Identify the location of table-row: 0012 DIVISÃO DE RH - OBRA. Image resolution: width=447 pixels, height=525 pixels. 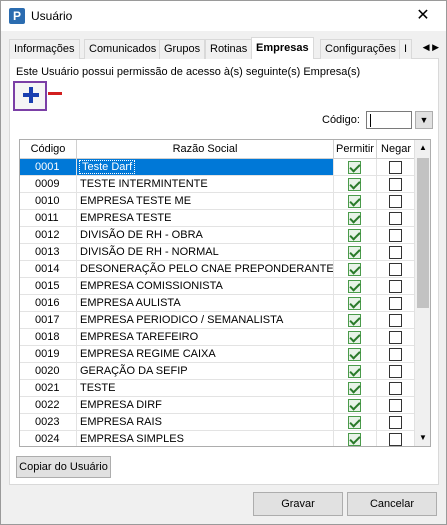
(218, 235).